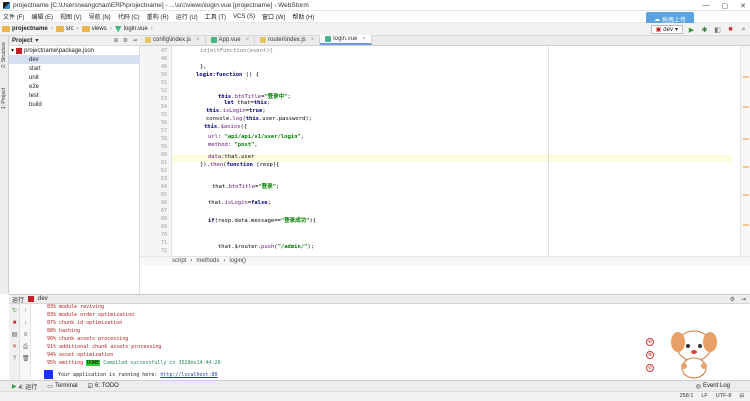  Describe the element at coordinates (96, 29) in the screenshot. I see `breadcrumb-views: views ›` at that location.